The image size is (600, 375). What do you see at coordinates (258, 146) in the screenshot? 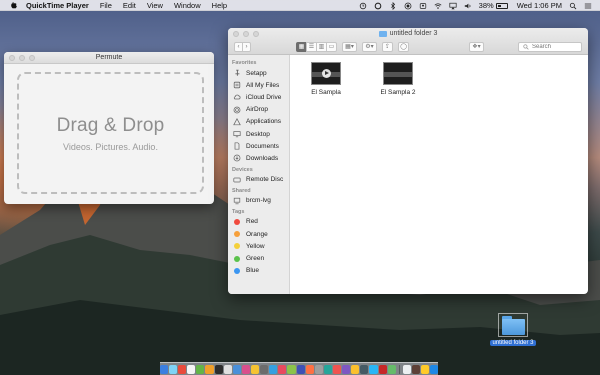
I see `sidebar-item-documents: Documents` at bounding box center [258, 146].